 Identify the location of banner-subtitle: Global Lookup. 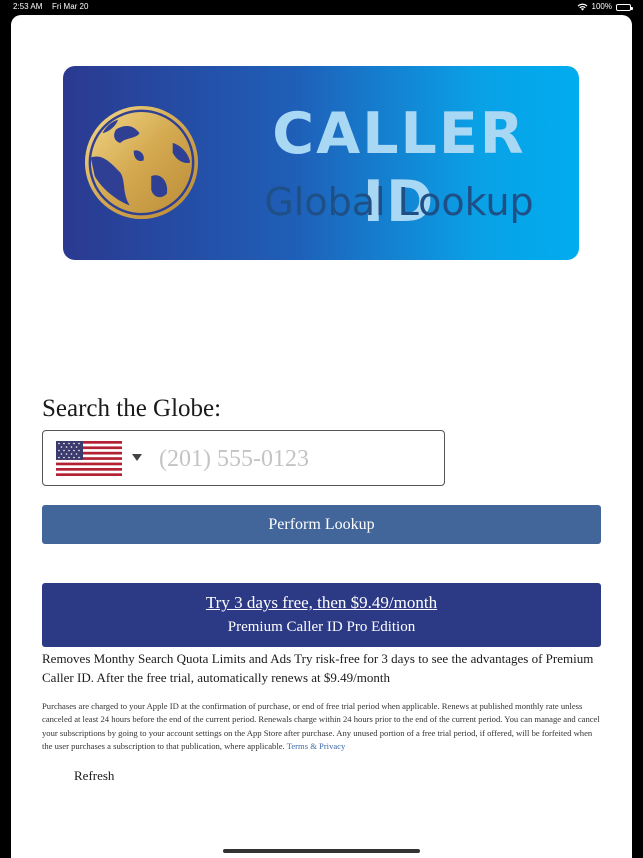
(399, 202).